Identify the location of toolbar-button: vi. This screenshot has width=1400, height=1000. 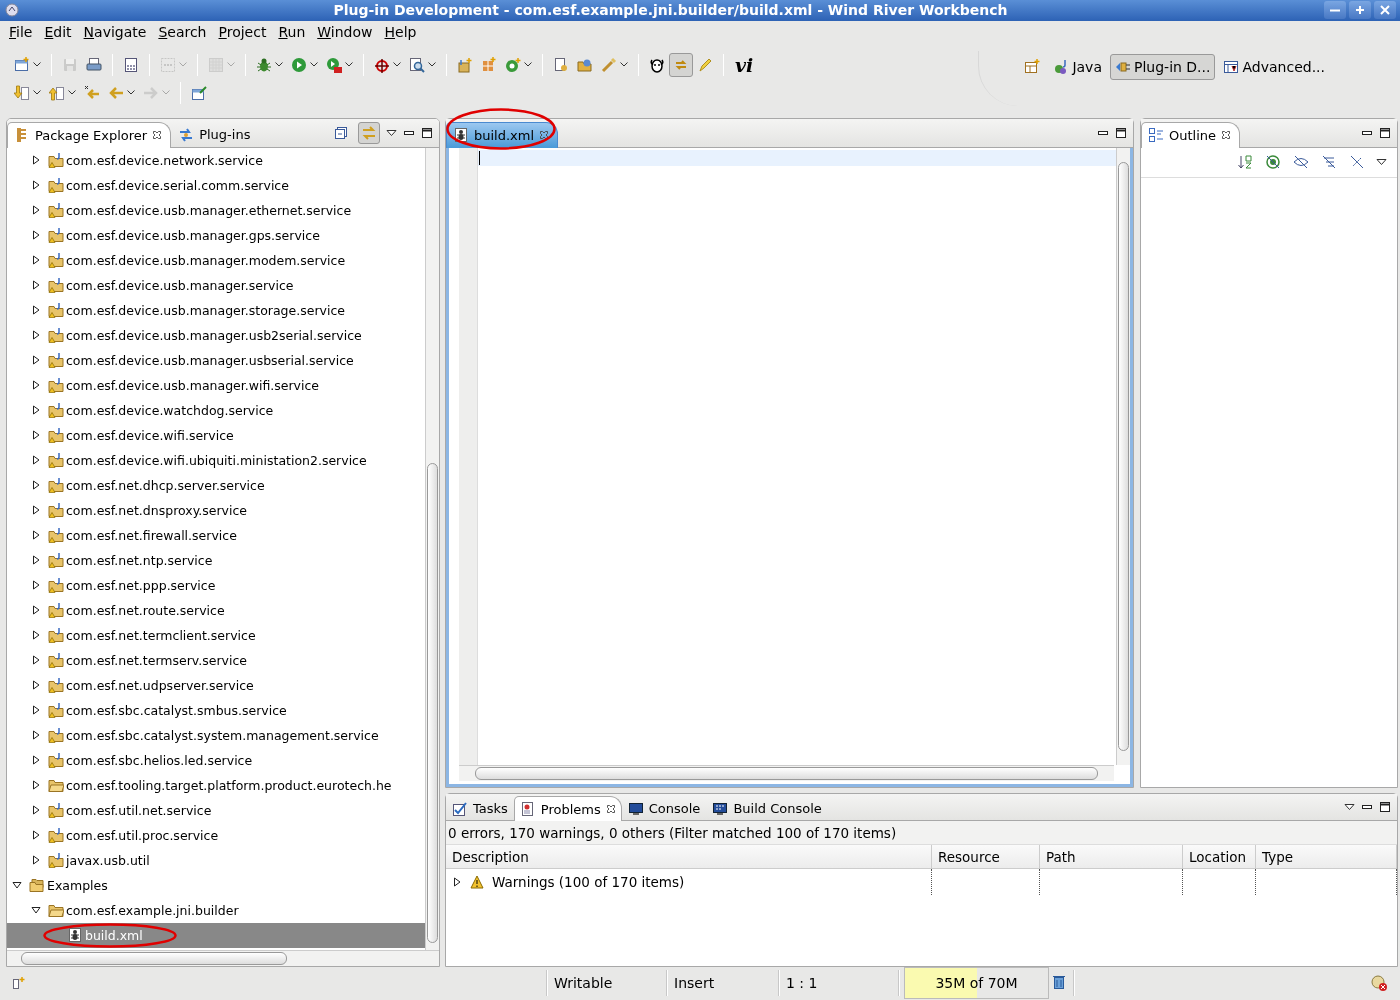
(744, 64).